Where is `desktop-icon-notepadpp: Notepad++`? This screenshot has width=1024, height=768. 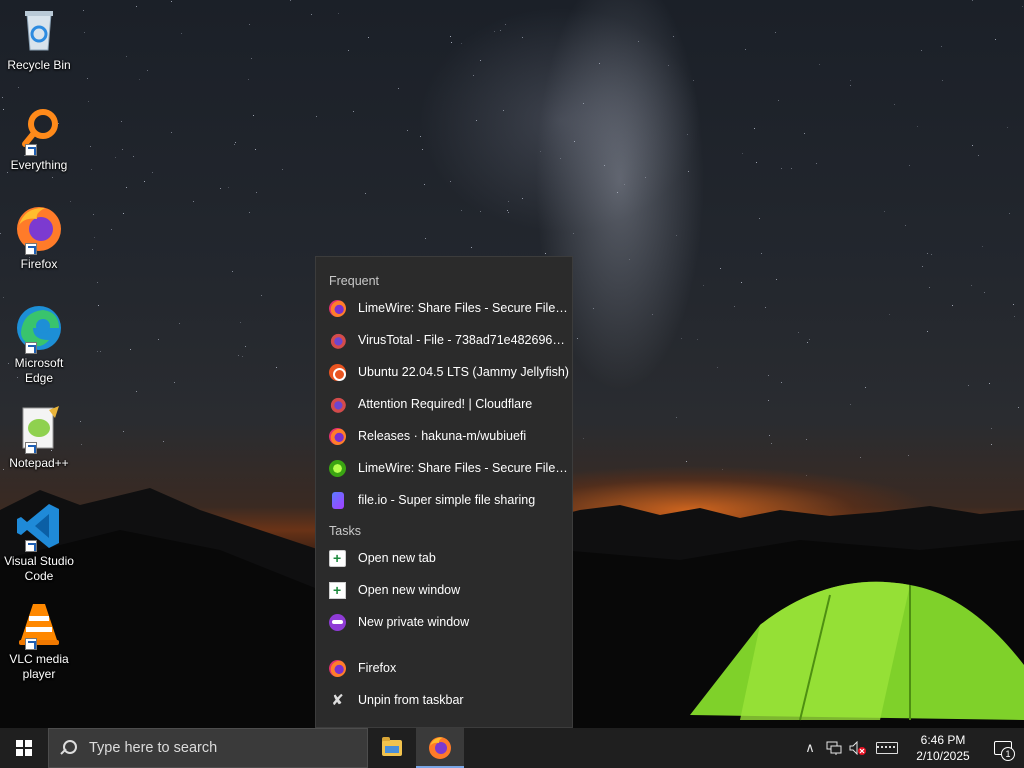
desktop-icon-notepadpp: Notepad++ is located at coordinates (39, 437).